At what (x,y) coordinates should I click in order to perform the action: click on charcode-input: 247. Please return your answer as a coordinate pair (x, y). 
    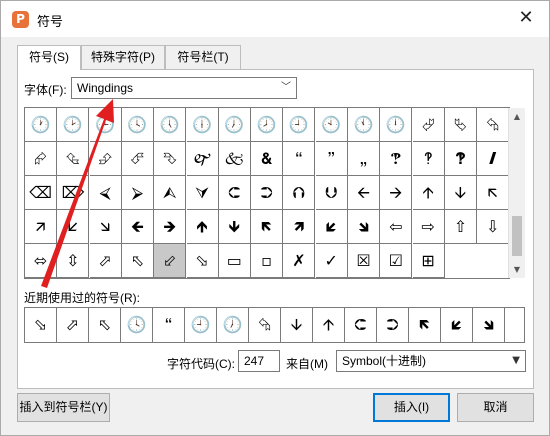
    Looking at the image, I should click on (259, 361).